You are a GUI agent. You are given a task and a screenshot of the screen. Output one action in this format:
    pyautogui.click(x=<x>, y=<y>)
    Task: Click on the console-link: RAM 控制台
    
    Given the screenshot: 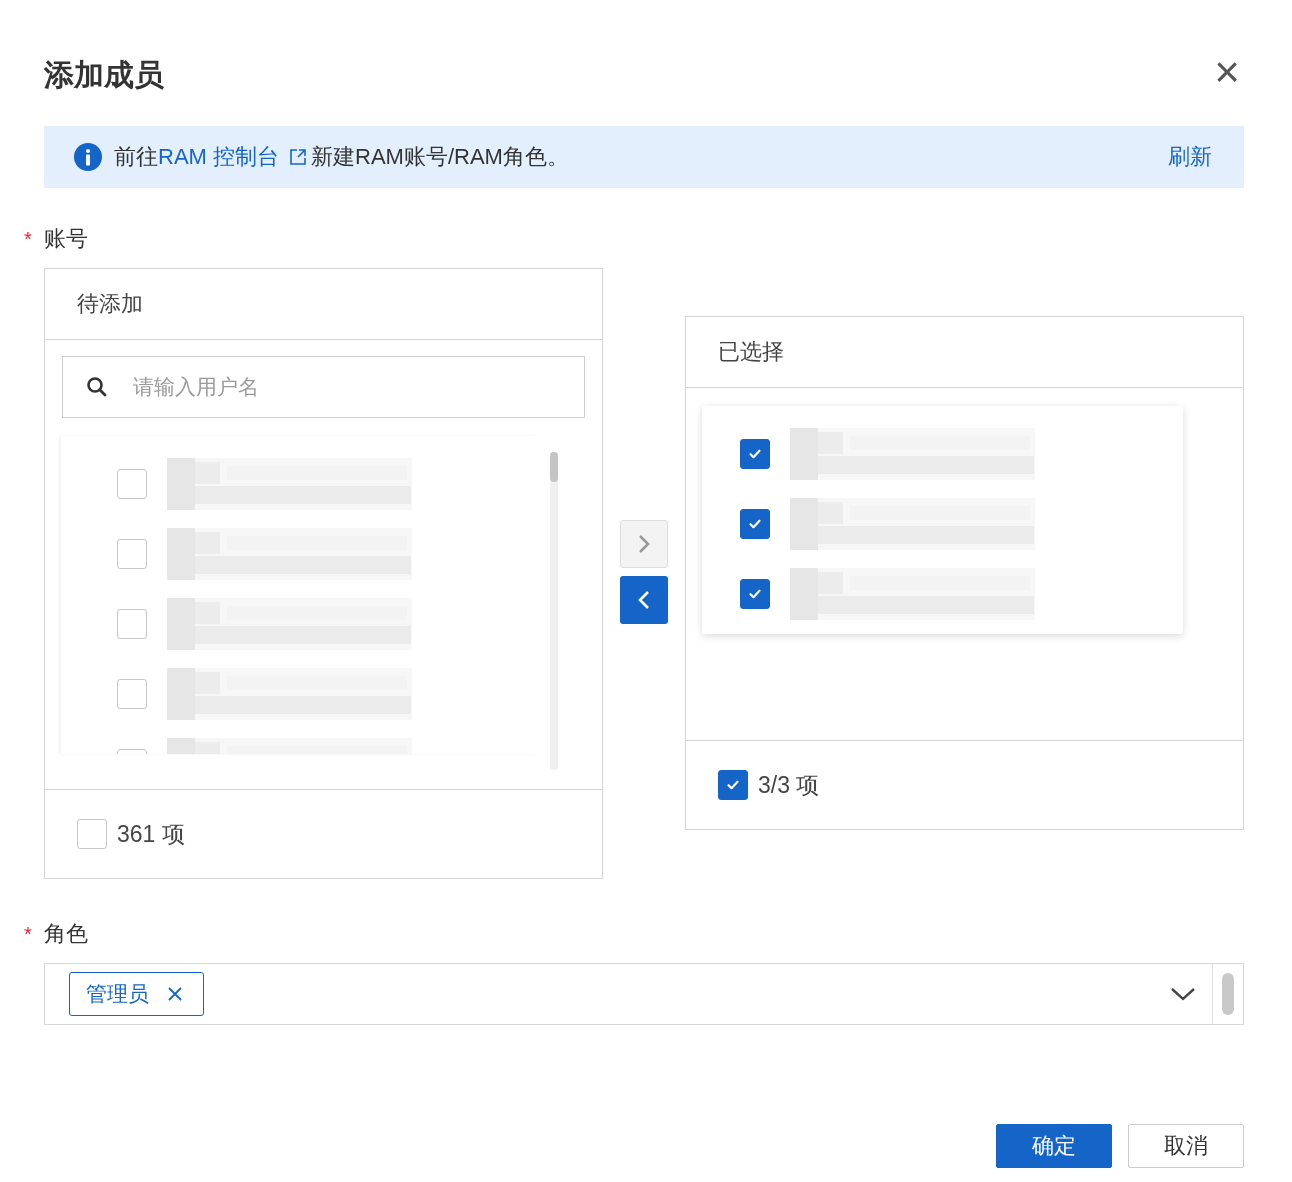 What is the action you would take?
    pyautogui.click(x=234, y=157)
    